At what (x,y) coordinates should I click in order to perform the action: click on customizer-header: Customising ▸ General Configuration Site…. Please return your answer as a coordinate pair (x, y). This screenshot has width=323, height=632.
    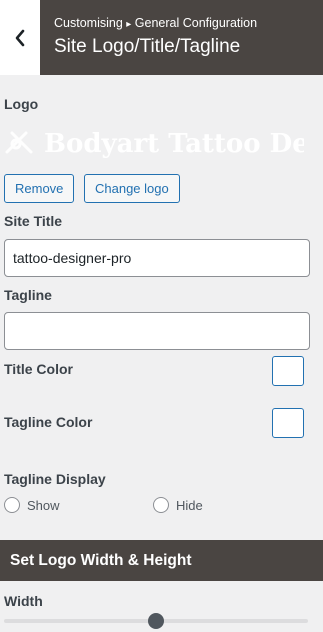
    Looking at the image, I should click on (161, 37).